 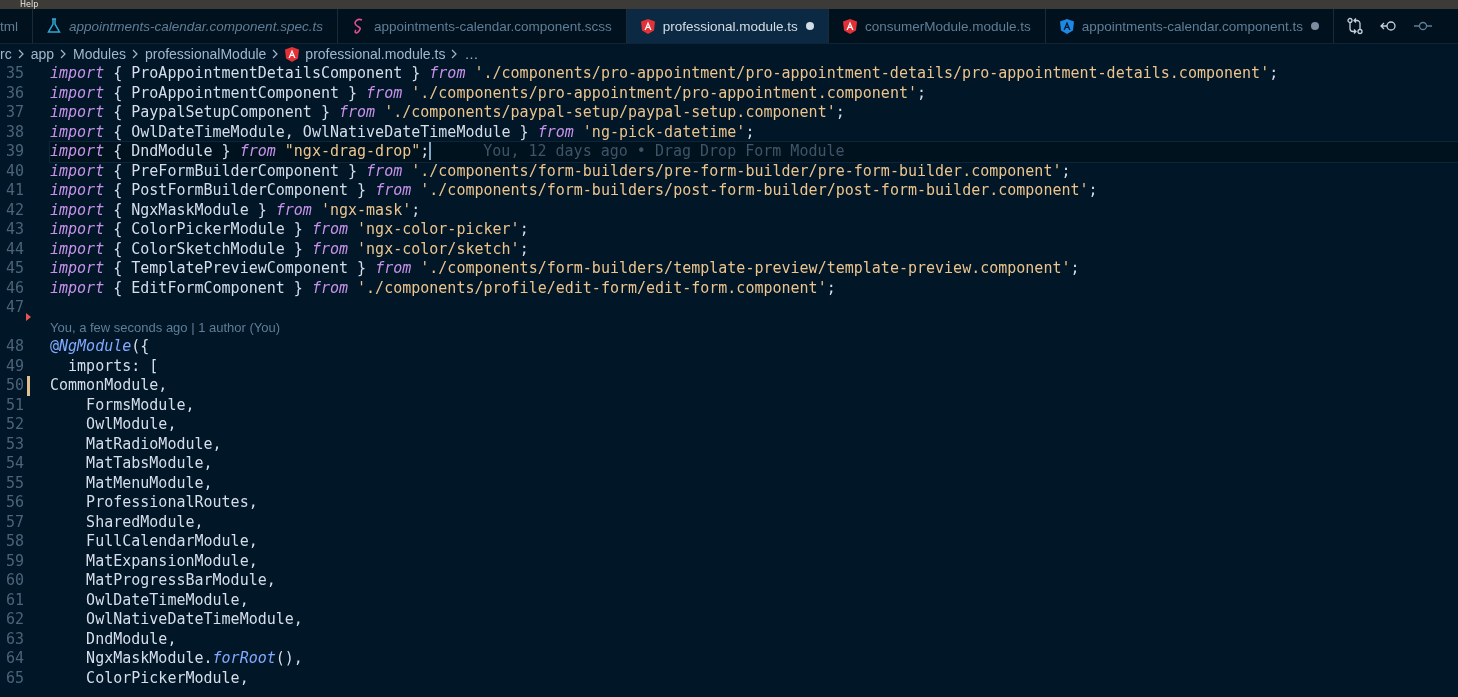 What do you see at coordinates (14, 503) in the screenshot?
I see `line-number: 56` at bounding box center [14, 503].